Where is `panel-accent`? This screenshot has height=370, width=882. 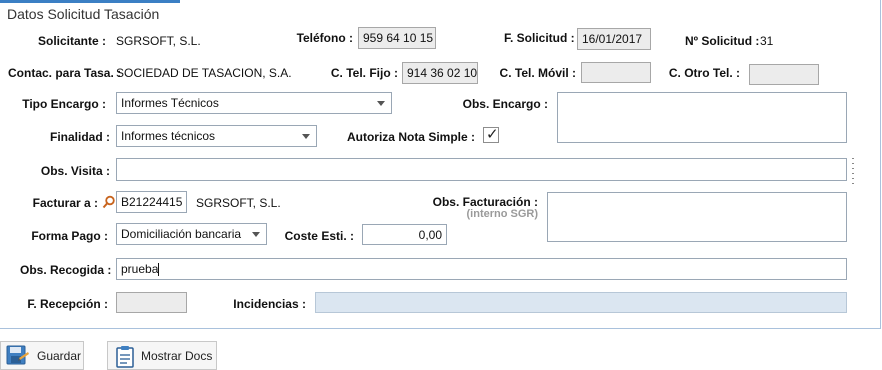
panel-accent is located at coordinates (90, 1).